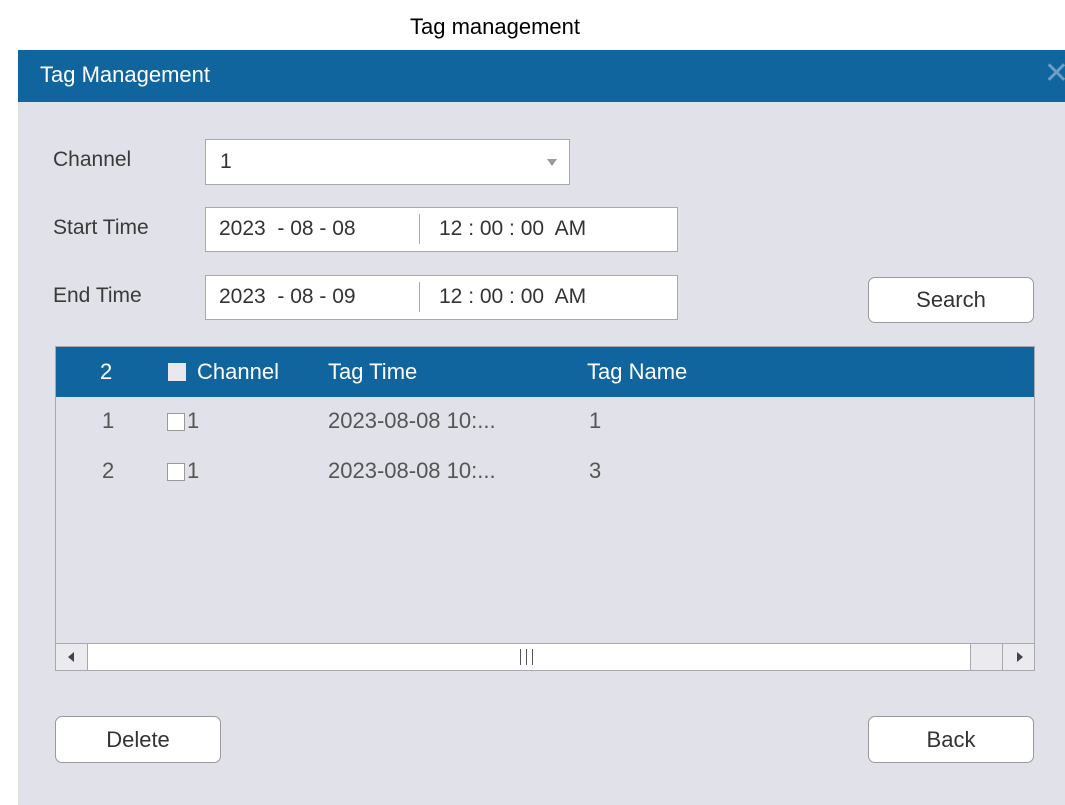  I want to click on horizontal-scrollbar, so click(545, 656).